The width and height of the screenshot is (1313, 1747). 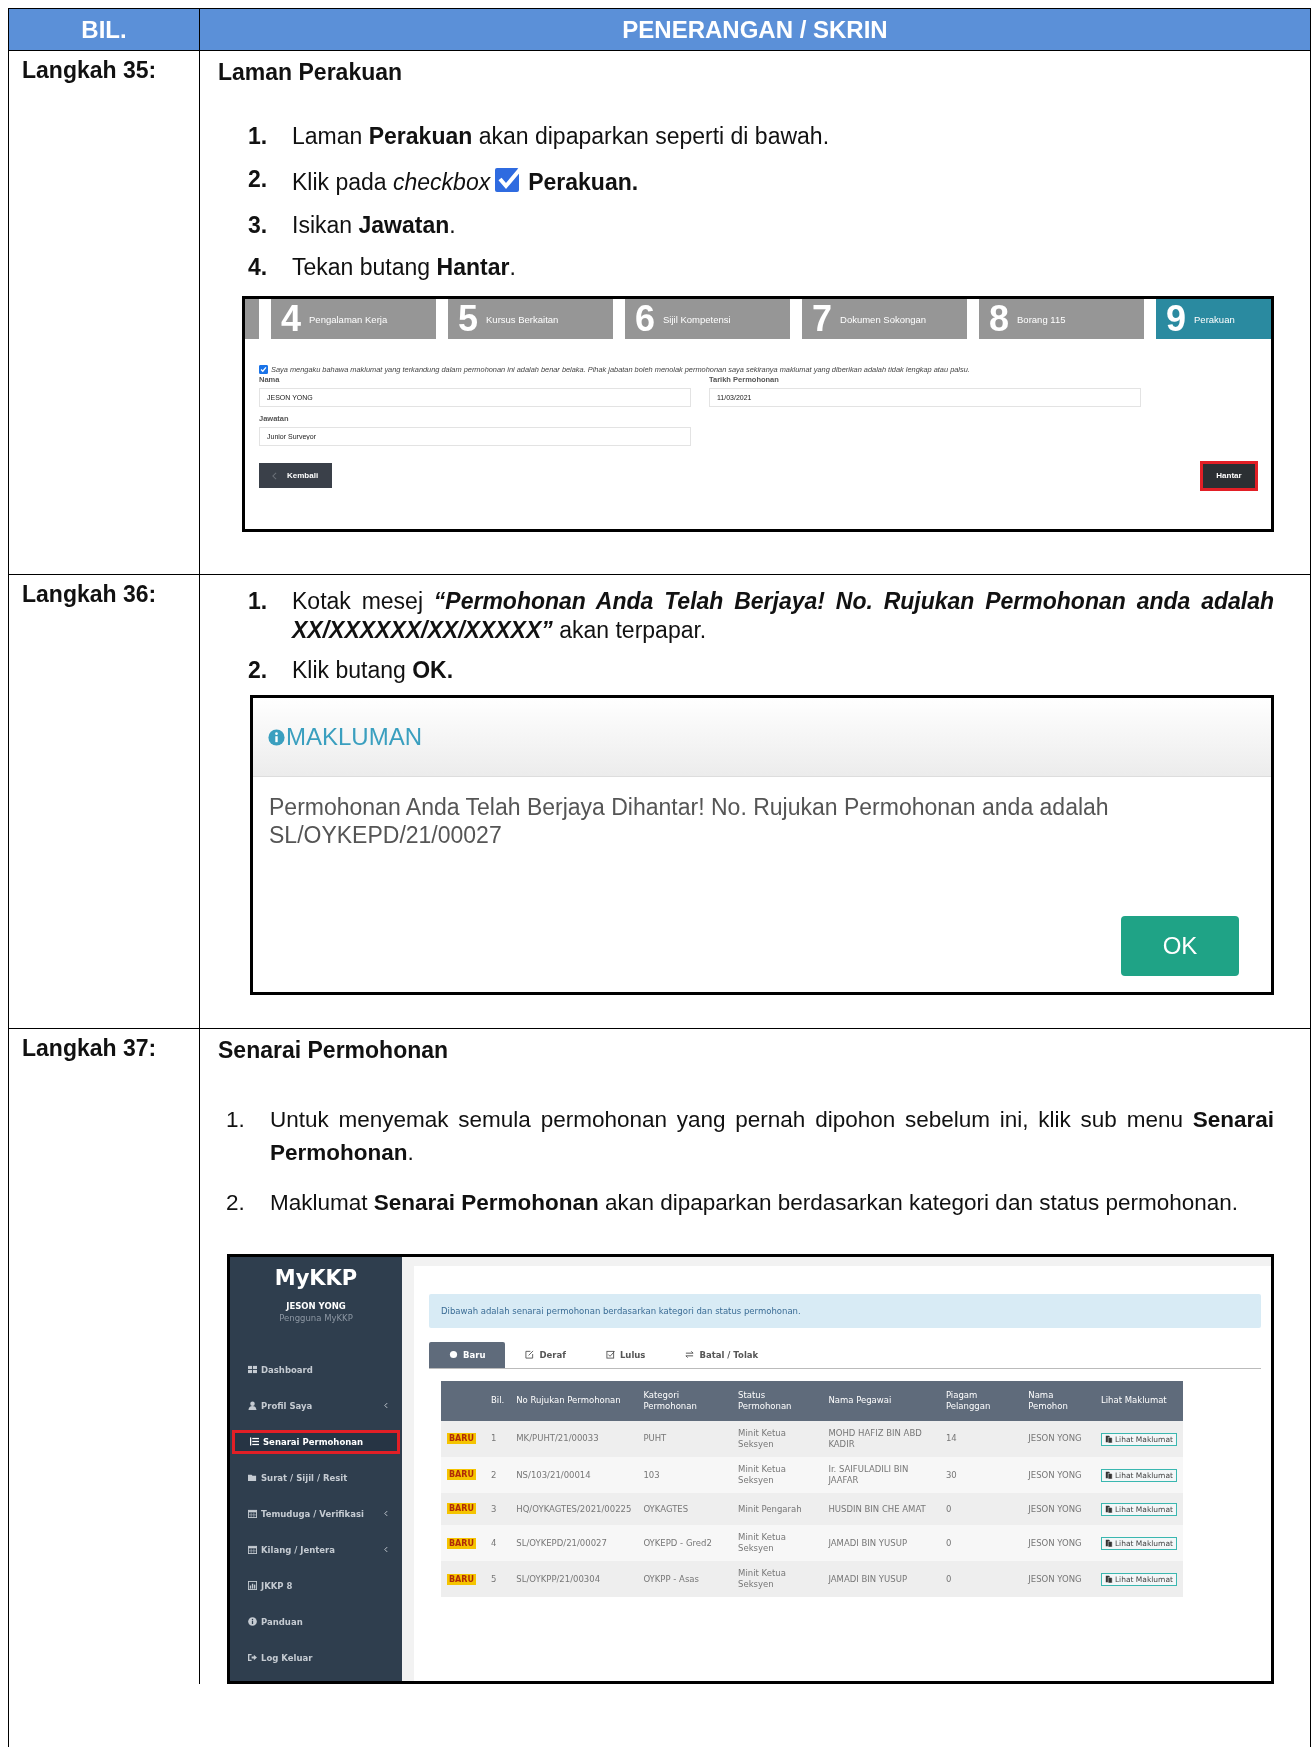 I want to click on instruction-text: Isikan Jawatan., so click(x=374, y=224).